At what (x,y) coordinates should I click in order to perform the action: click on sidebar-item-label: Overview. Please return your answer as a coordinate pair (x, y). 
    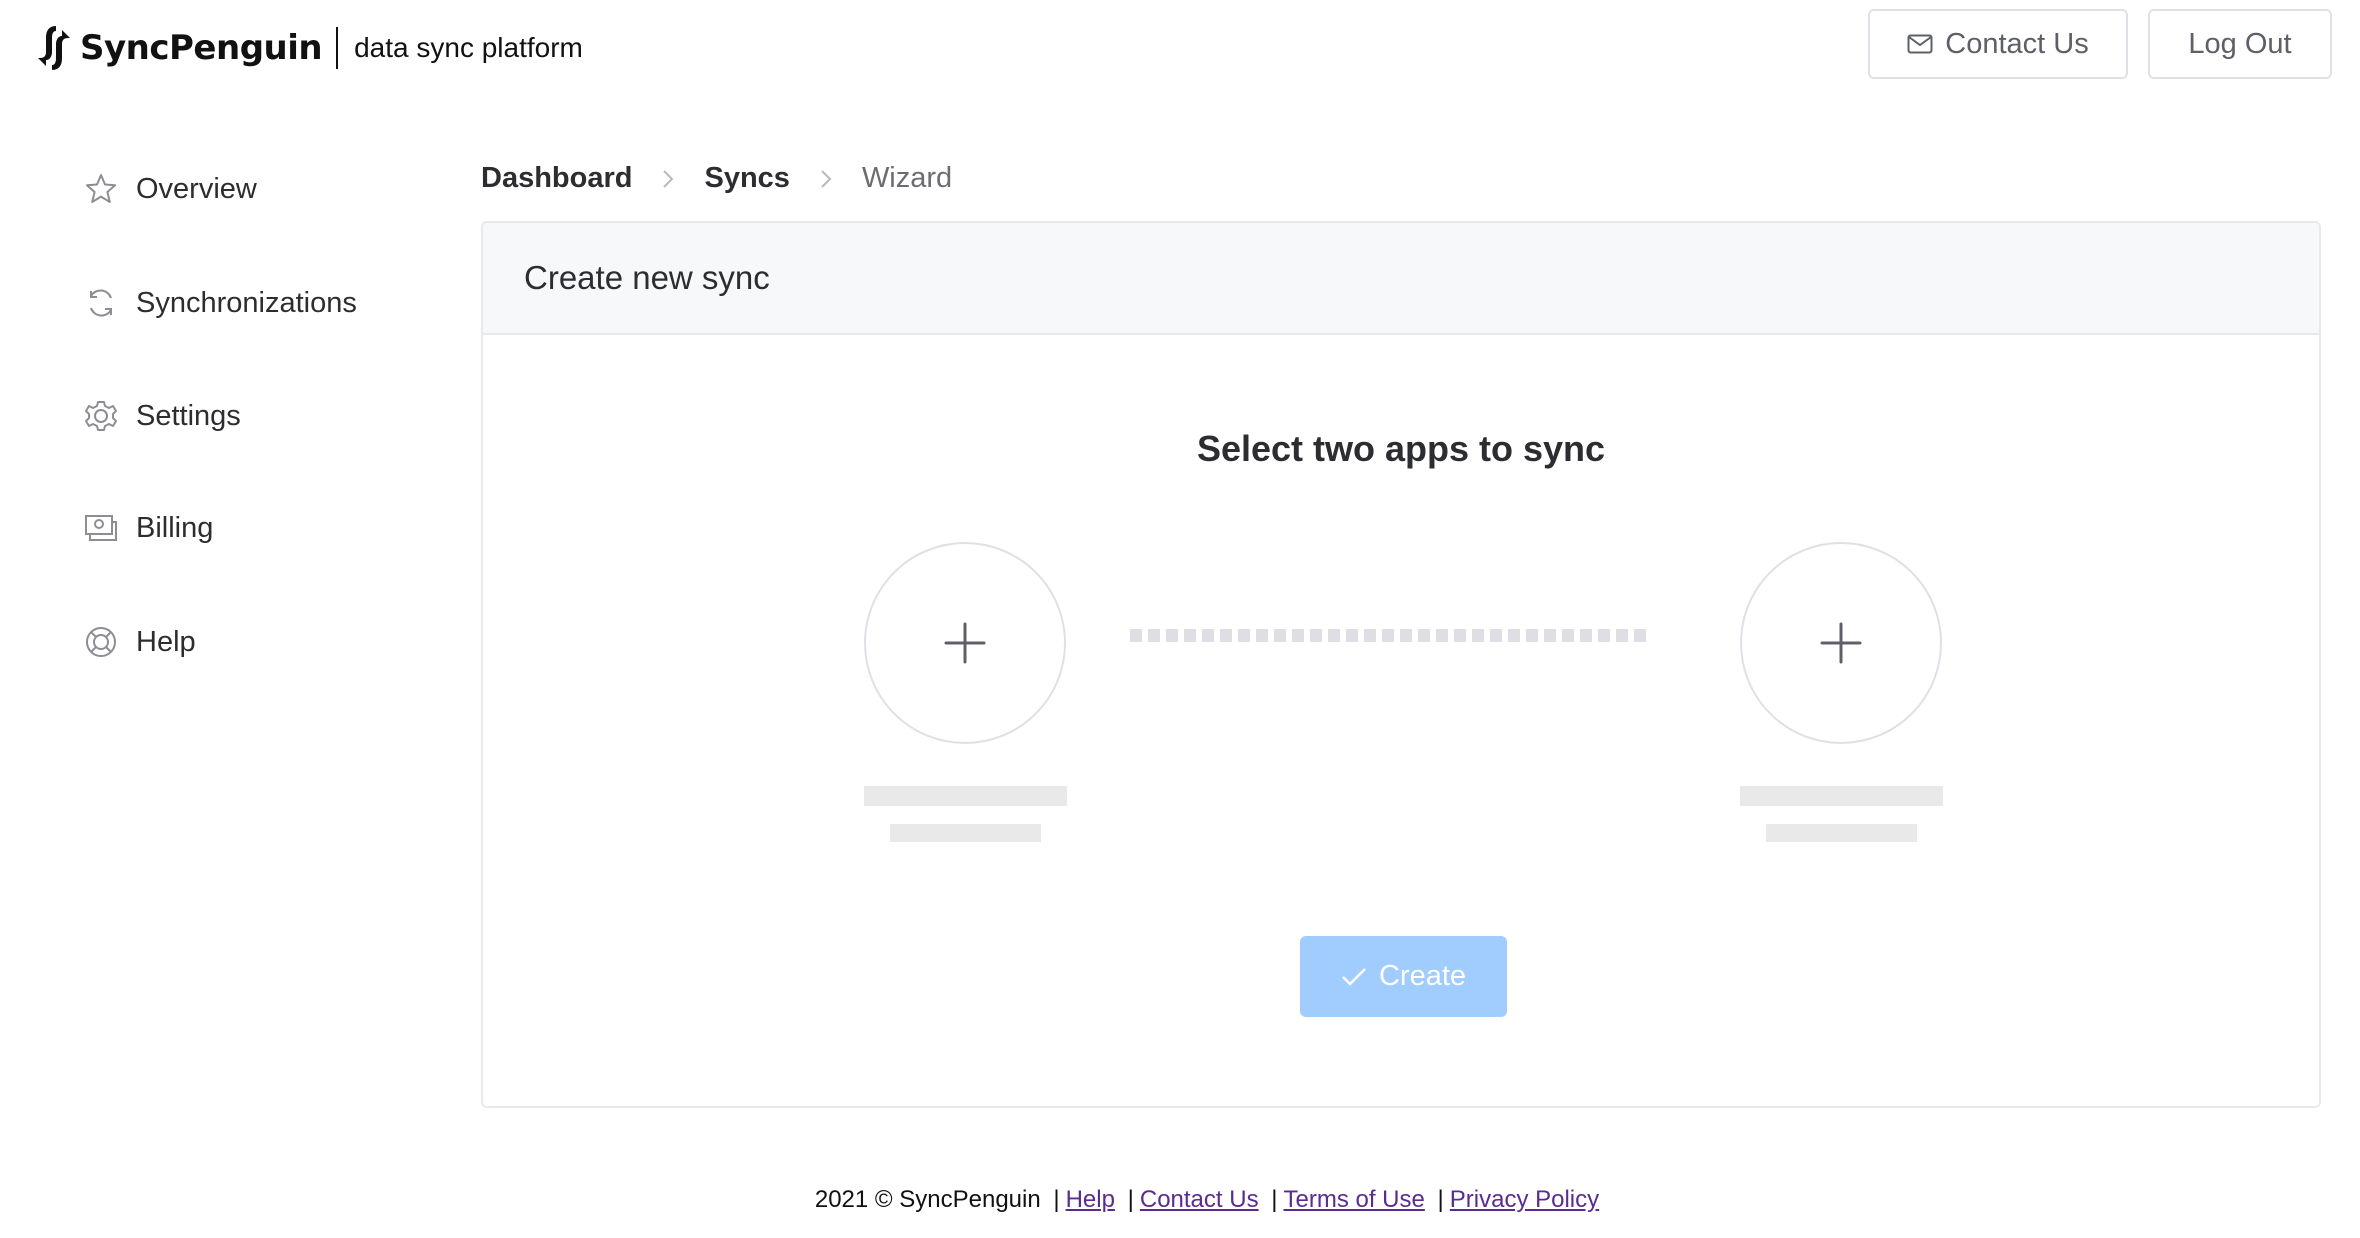
    Looking at the image, I should click on (196, 188).